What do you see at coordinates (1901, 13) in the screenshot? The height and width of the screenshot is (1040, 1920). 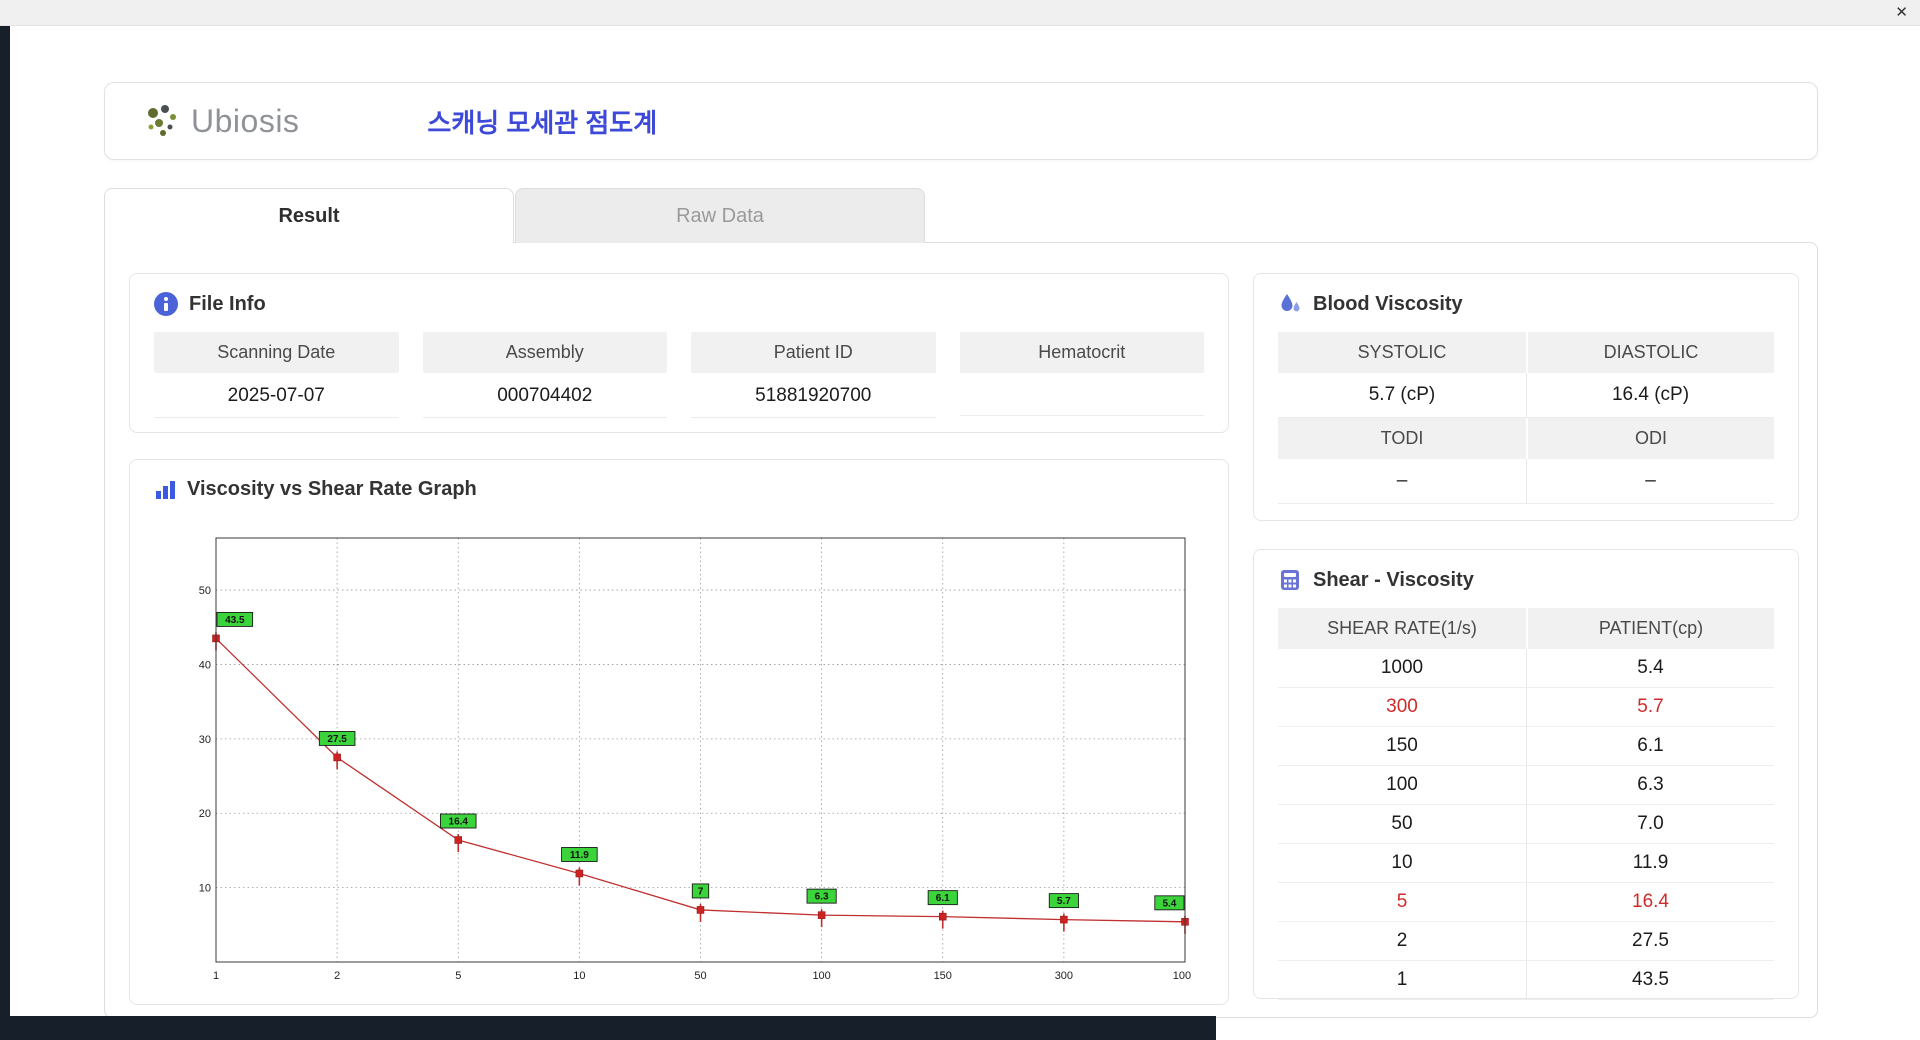 I see `window-close-button: ✕` at bounding box center [1901, 13].